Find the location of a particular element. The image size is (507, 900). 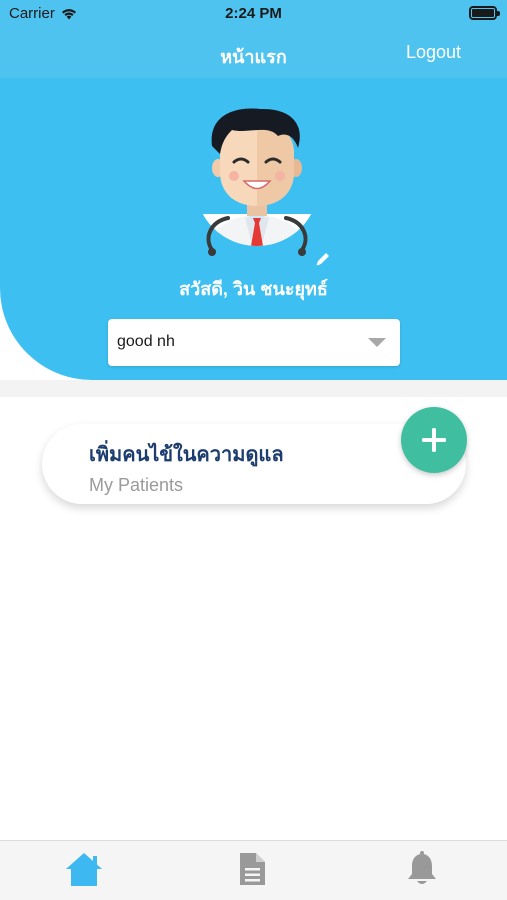

tab-notifications is located at coordinates (422, 869).